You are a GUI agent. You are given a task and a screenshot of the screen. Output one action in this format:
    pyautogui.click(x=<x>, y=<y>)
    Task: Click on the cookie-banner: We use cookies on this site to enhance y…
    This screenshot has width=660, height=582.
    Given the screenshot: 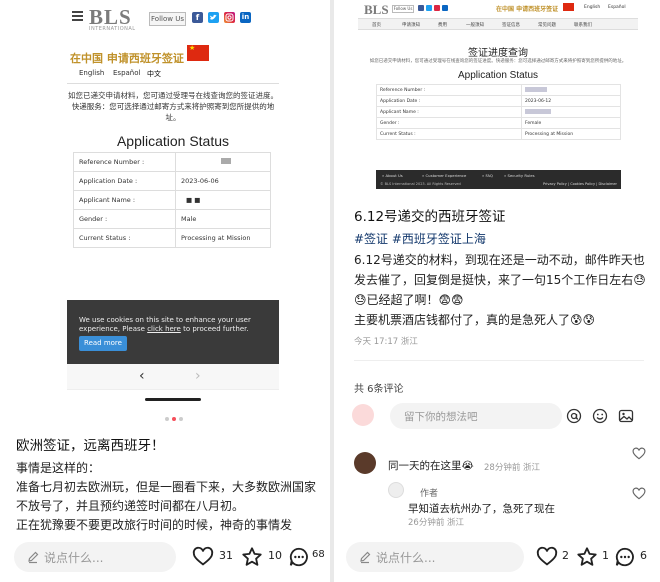 What is the action you would take?
    pyautogui.click(x=173, y=332)
    